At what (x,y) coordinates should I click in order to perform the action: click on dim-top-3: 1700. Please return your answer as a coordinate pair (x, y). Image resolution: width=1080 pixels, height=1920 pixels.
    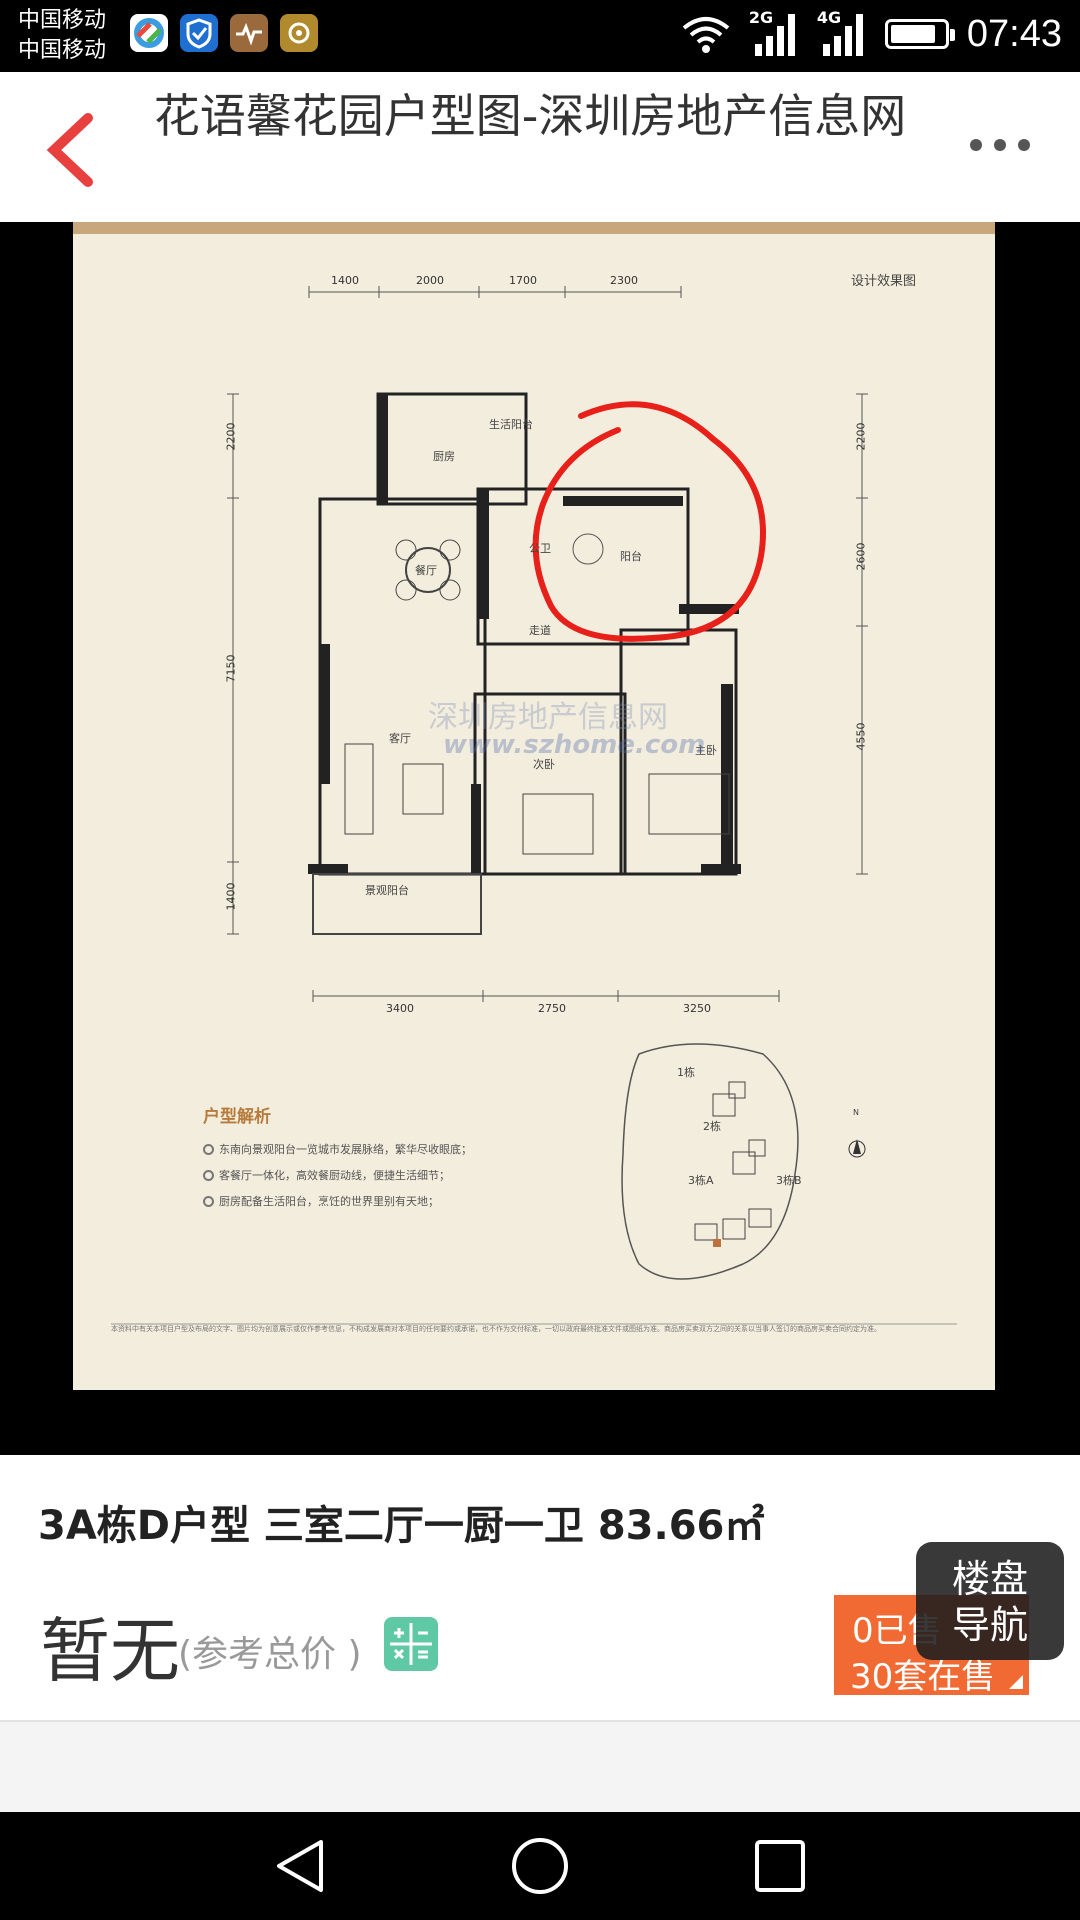
    Looking at the image, I should click on (523, 280).